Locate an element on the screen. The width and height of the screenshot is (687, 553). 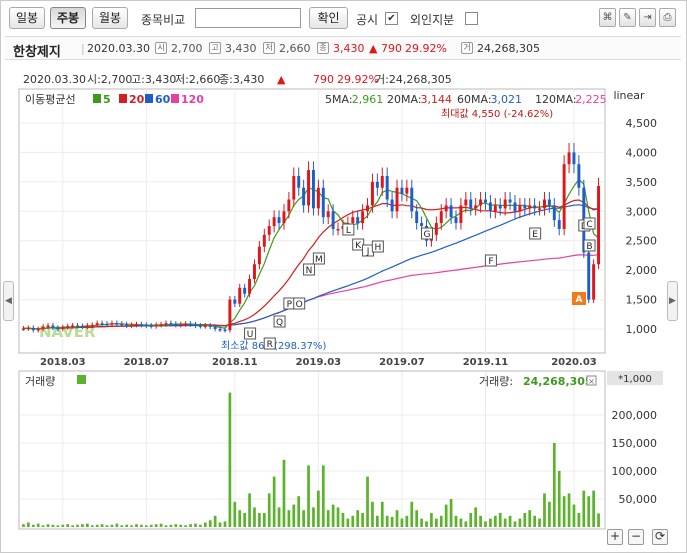
print-icon: ⎙ is located at coordinates (667, 17).